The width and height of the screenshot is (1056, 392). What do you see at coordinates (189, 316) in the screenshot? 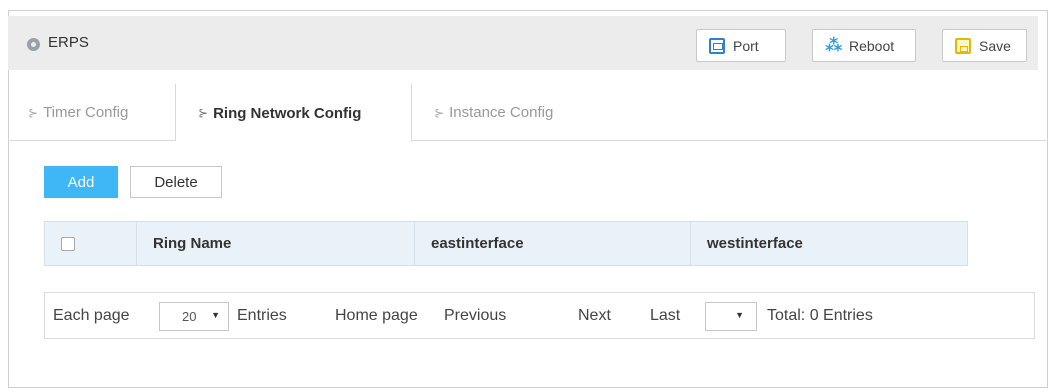
I see `page-size-value: 20` at bounding box center [189, 316].